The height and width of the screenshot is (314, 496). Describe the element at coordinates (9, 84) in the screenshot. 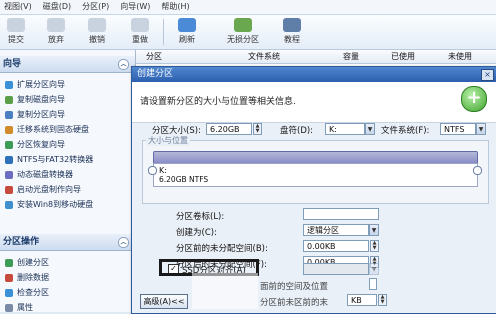

I see `extend-partition-icon` at that location.